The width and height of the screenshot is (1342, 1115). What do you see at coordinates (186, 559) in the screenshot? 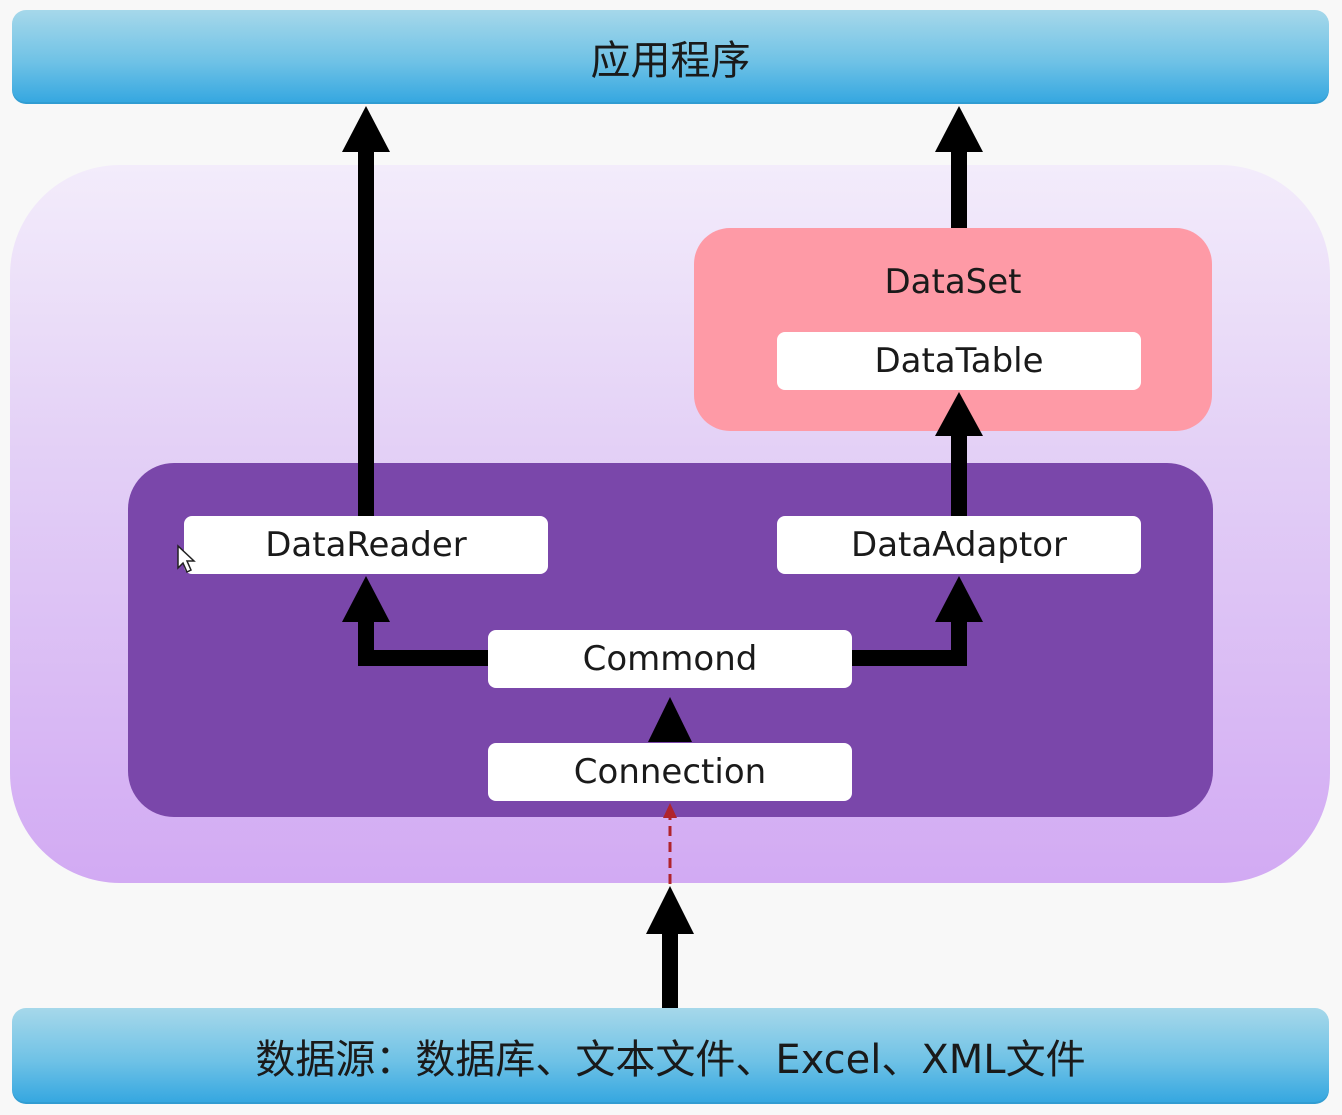
I see `mouse-cursor-icon` at bounding box center [186, 559].